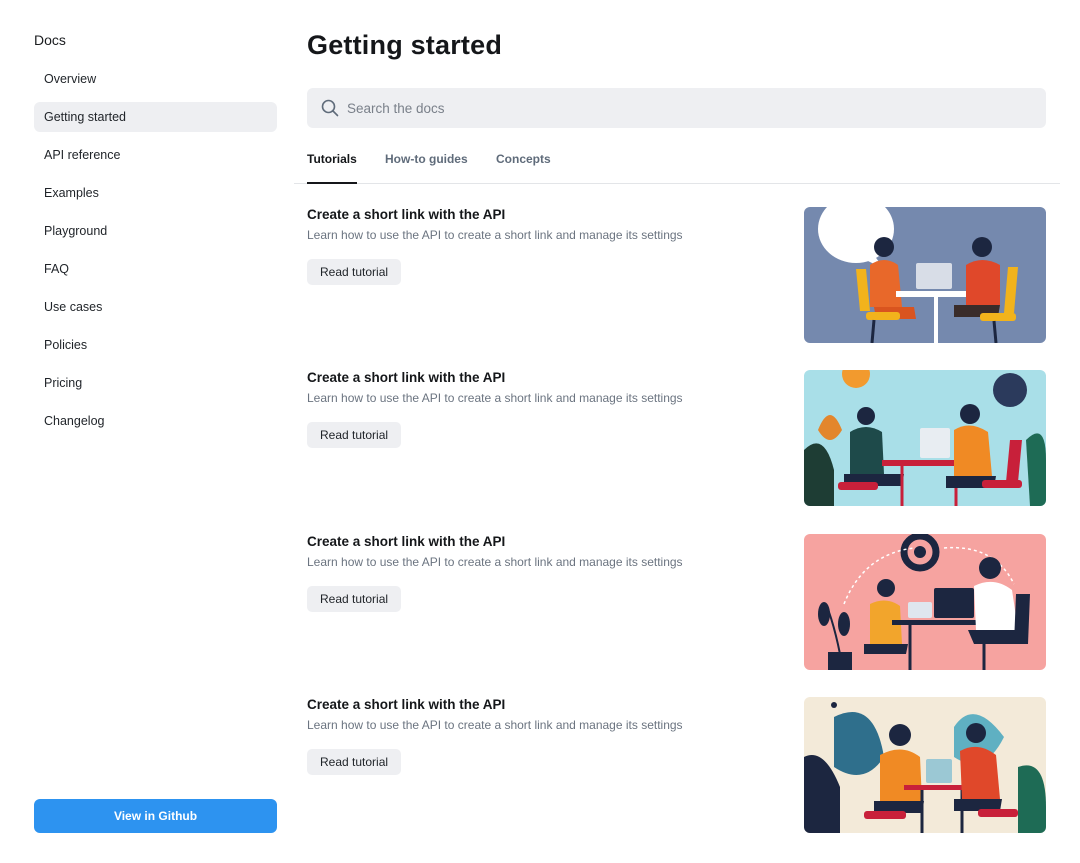 Image resolution: width=1080 pixels, height=863 pixels. I want to click on sidebar-item-examples: Examples, so click(155, 193).